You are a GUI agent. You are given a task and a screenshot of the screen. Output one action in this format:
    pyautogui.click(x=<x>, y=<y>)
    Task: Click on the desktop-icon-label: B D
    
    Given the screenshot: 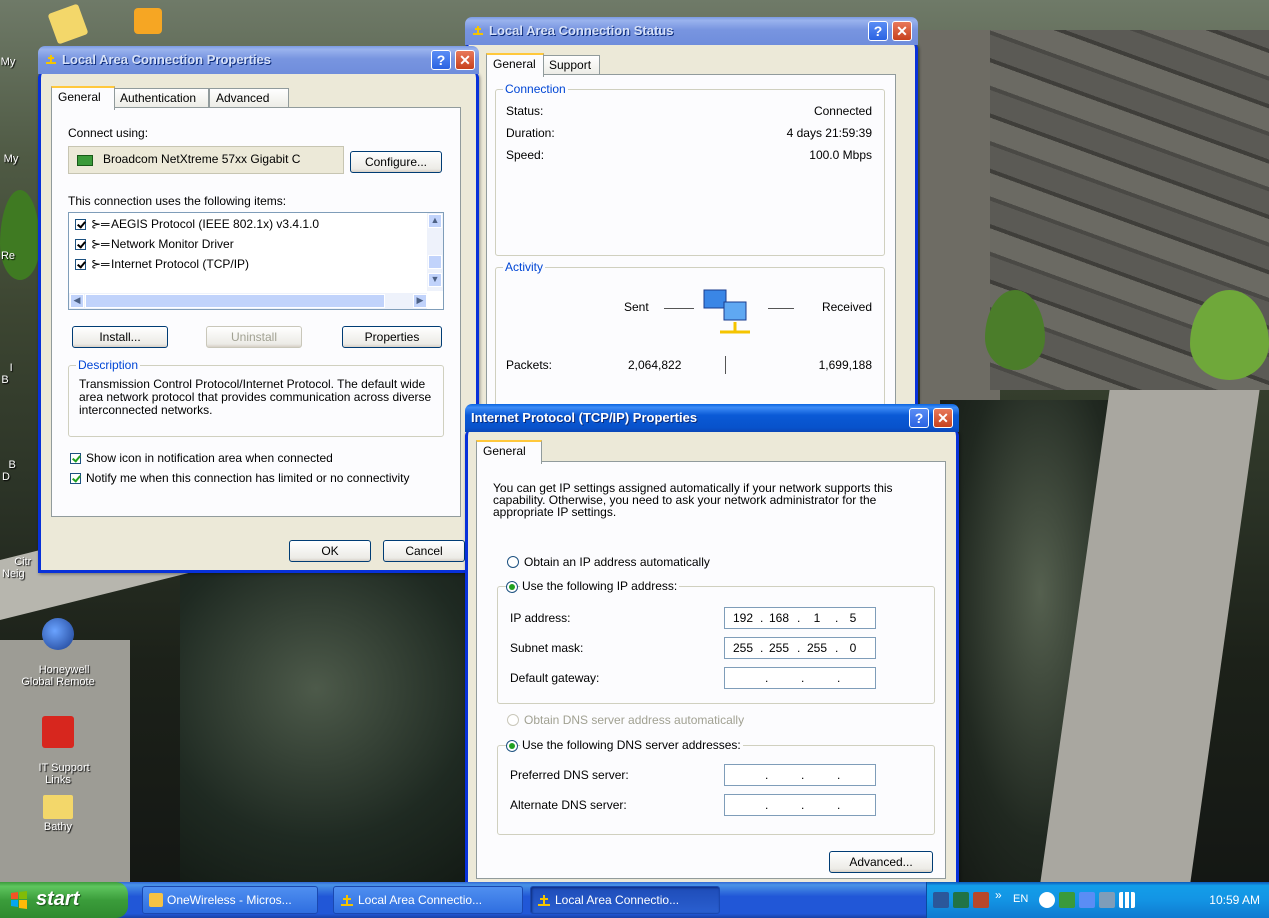 What is the action you would take?
    pyautogui.click(x=9, y=471)
    